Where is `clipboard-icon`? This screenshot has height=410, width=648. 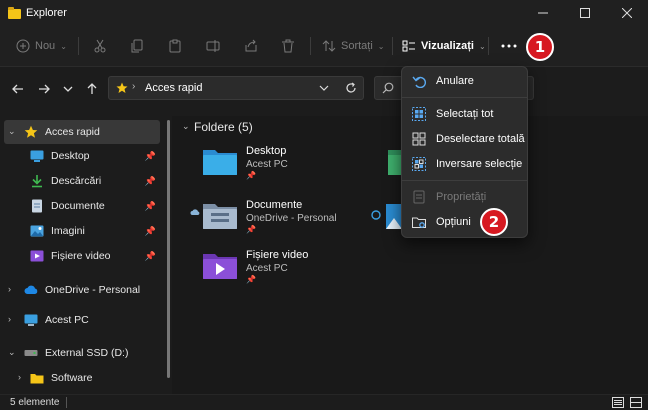 clipboard-icon is located at coordinates (175, 46).